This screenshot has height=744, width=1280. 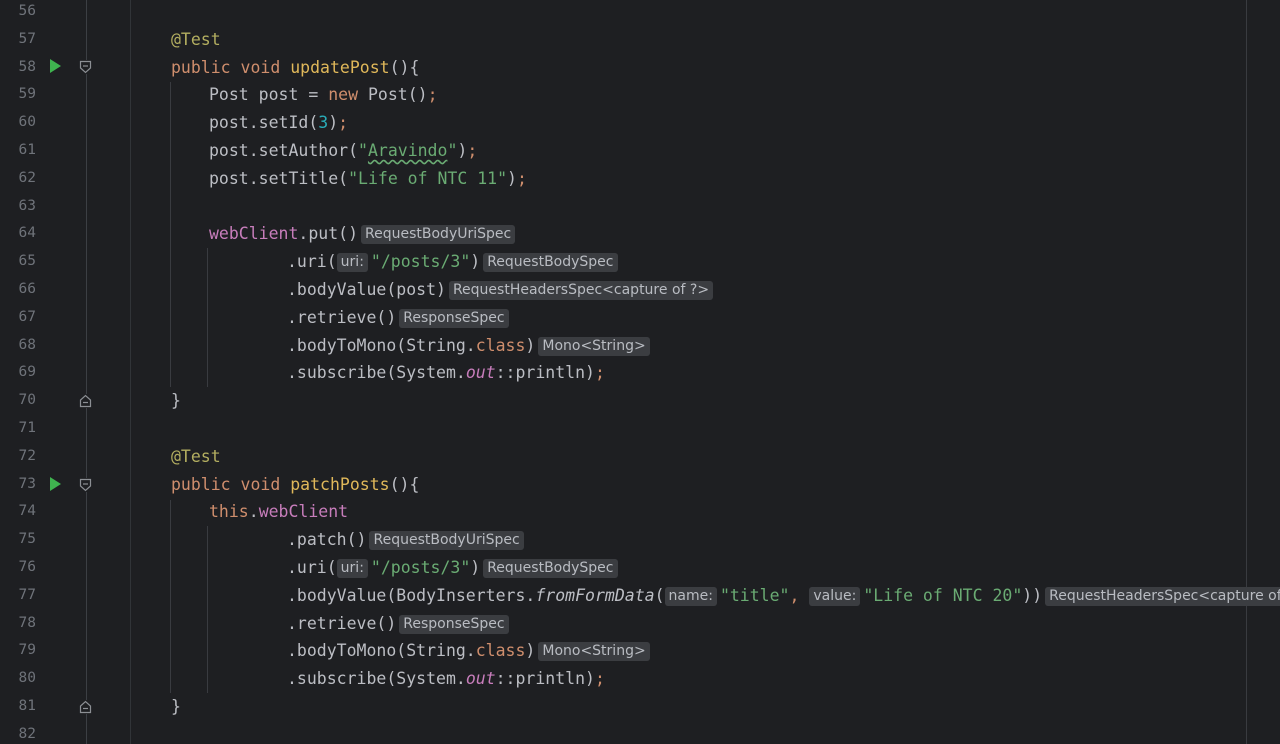 What do you see at coordinates (27, 233) in the screenshot?
I see `line-number: 64` at bounding box center [27, 233].